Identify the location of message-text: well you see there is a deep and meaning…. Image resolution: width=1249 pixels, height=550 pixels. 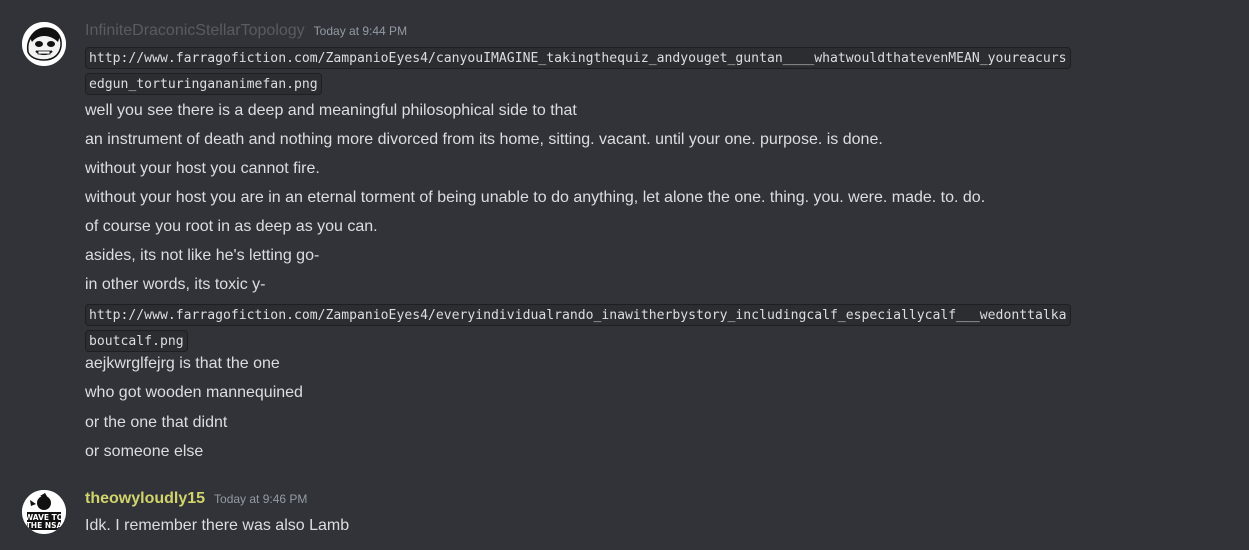
(331, 110).